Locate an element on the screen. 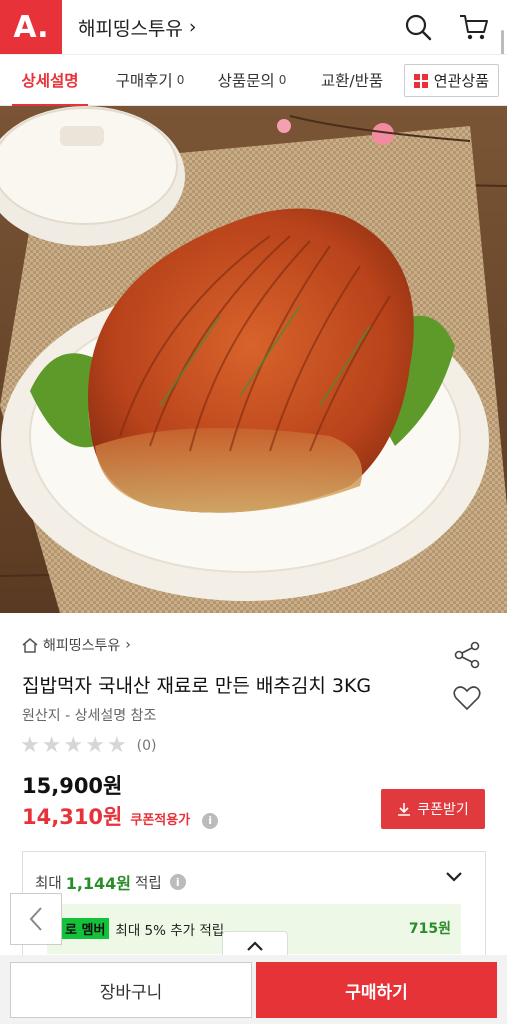 The width and height of the screenshot is (507, 1024). buy-now-button: 구매하기 is located at coordinates (376, 990).